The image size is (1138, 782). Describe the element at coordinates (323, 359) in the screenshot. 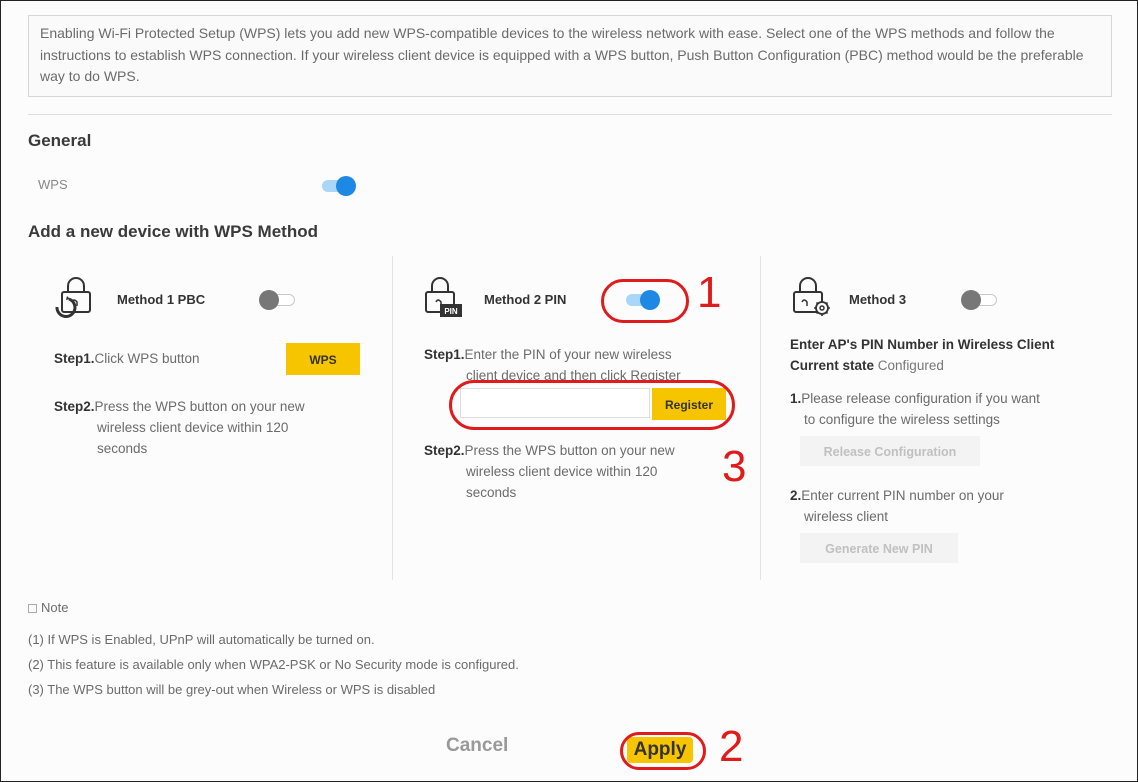

I see `wps-button: WPS` at that location.